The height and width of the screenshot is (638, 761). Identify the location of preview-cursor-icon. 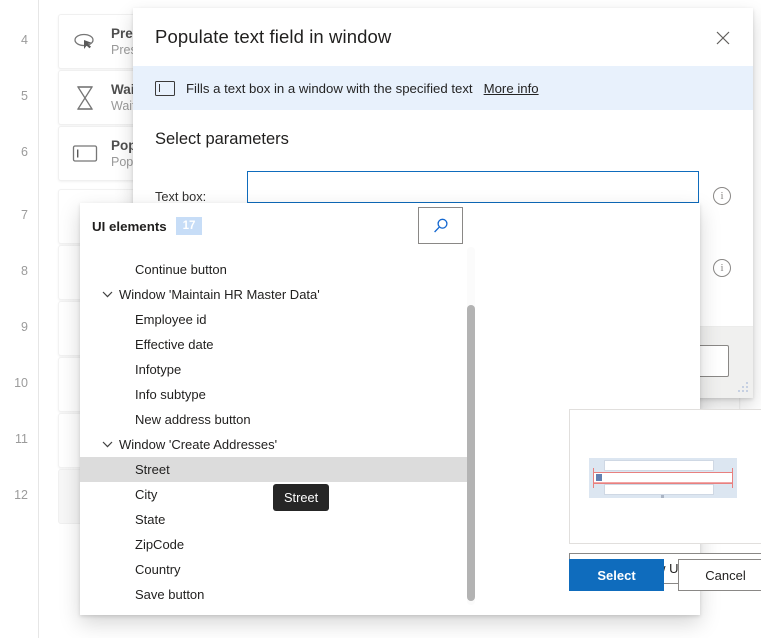
(599, 477).